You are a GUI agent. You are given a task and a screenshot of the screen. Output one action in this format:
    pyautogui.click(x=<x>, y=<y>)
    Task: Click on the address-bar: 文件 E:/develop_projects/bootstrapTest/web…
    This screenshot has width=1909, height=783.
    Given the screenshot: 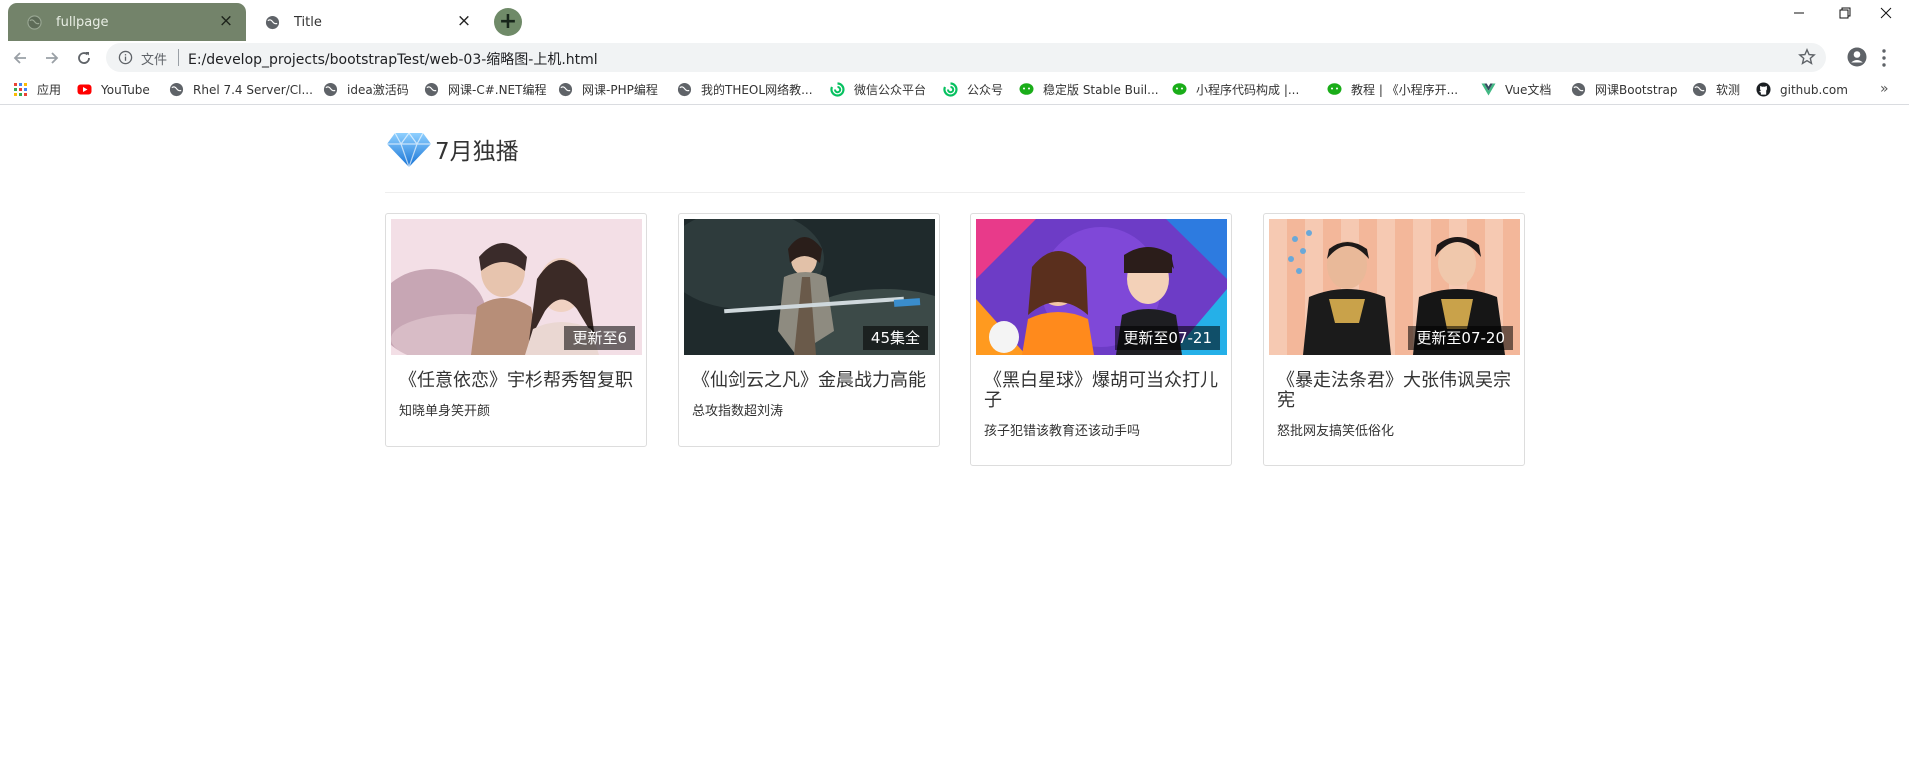 What is the action you would take?
    pyautogui.click(x=966, y=57)
    